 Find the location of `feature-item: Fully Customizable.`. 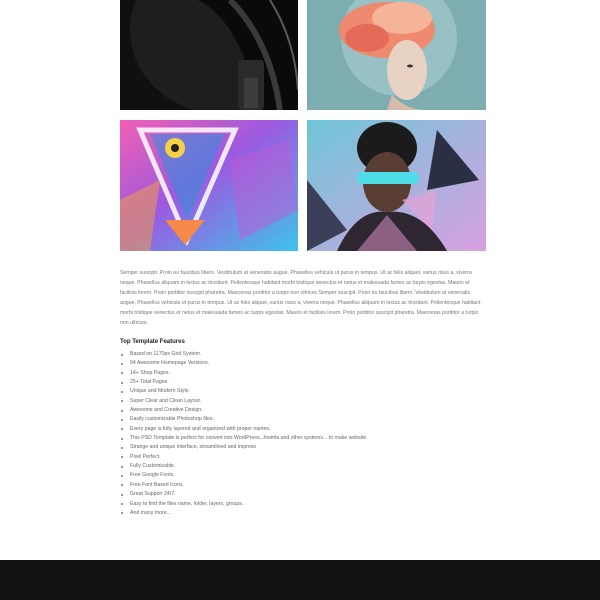

feature-item: Fully Customizable. is located at coordinates (303, 466).